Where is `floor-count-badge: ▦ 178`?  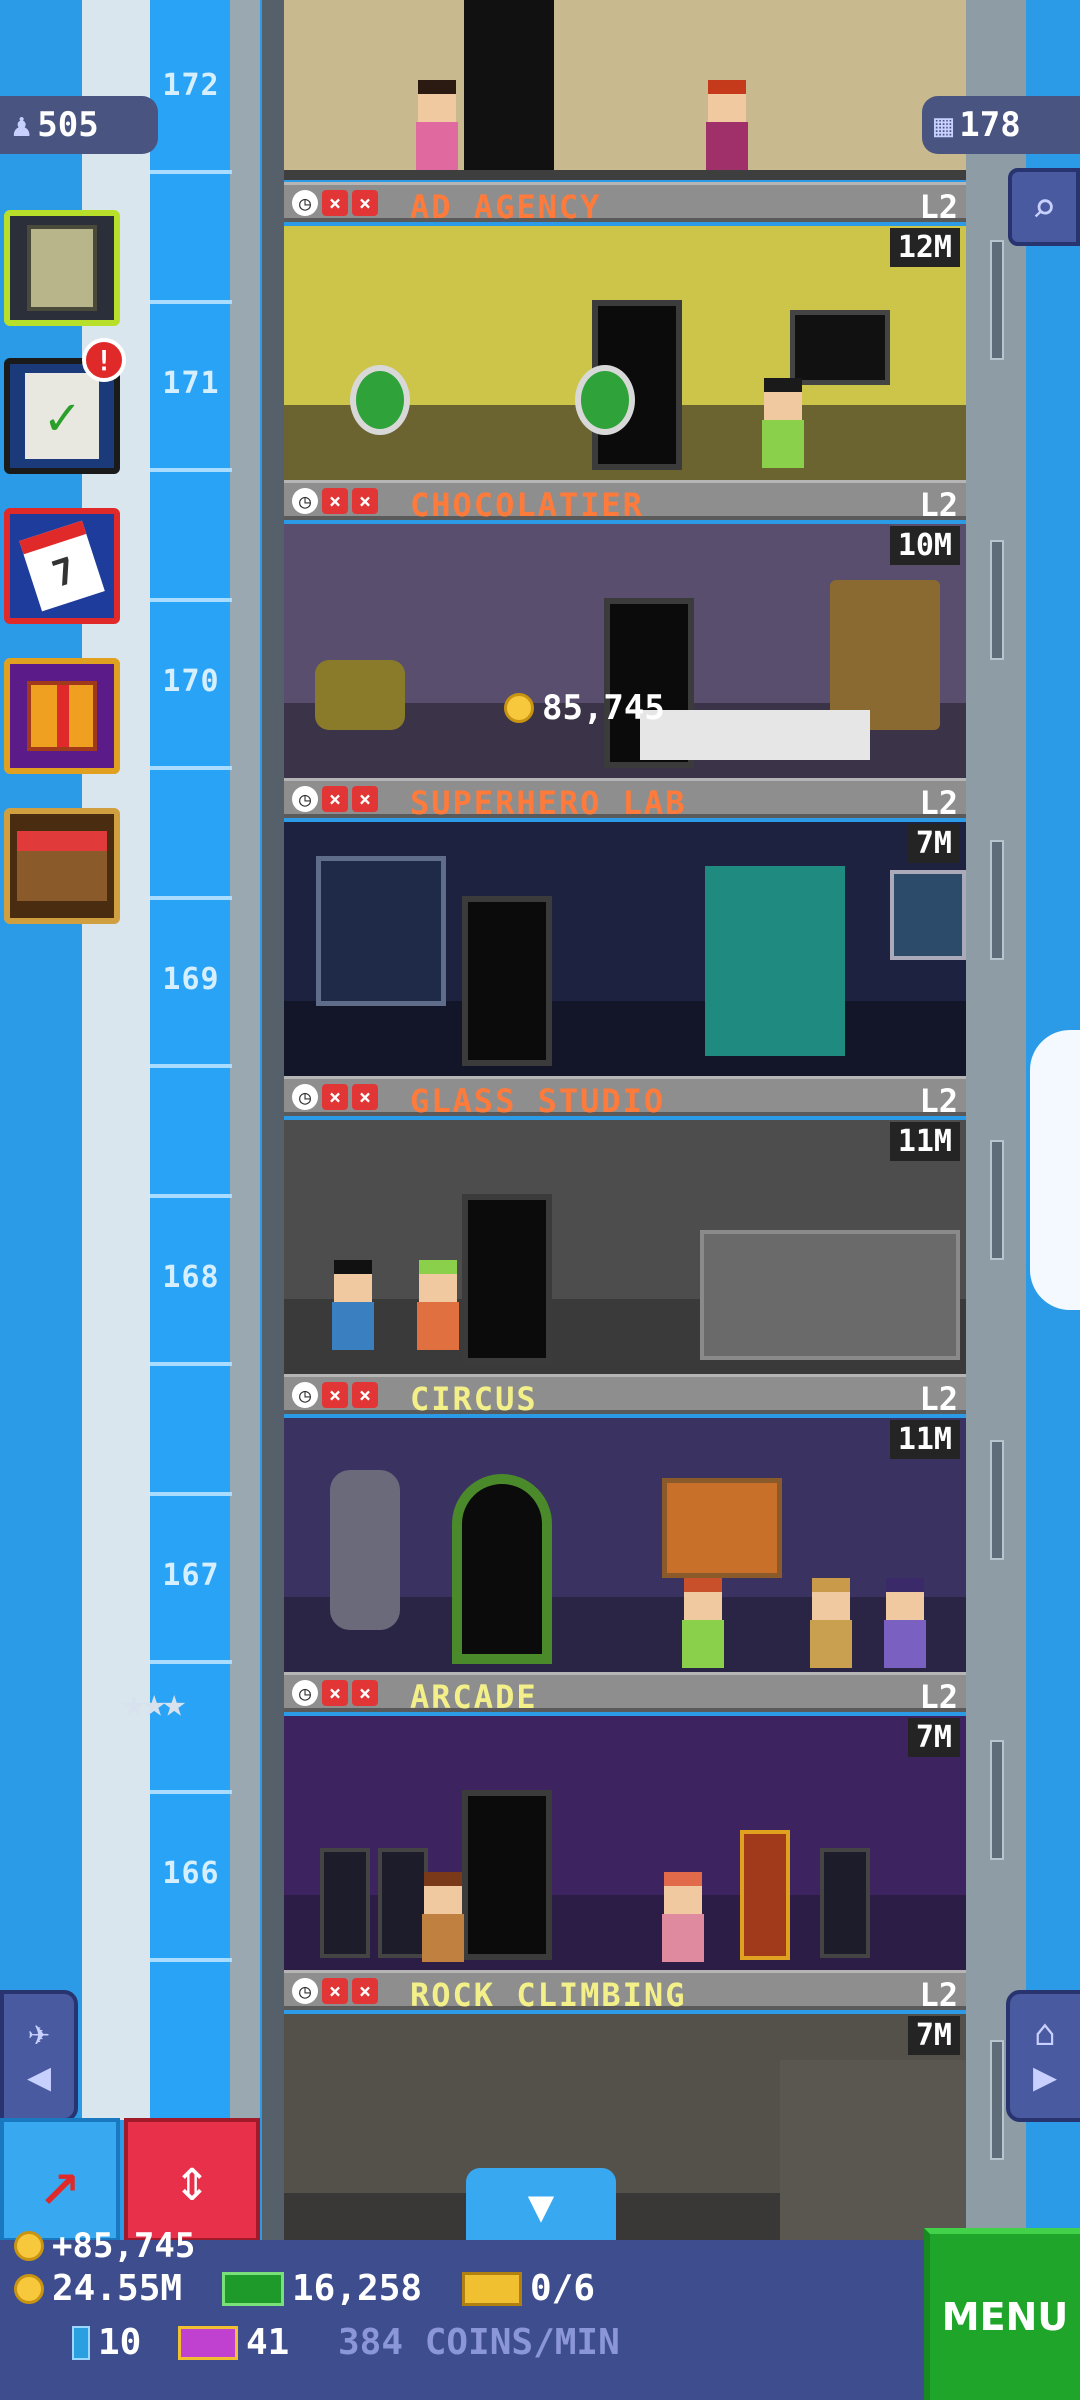 floor-count-badge: ▦ 178 is located at coordinates (1001, 125).